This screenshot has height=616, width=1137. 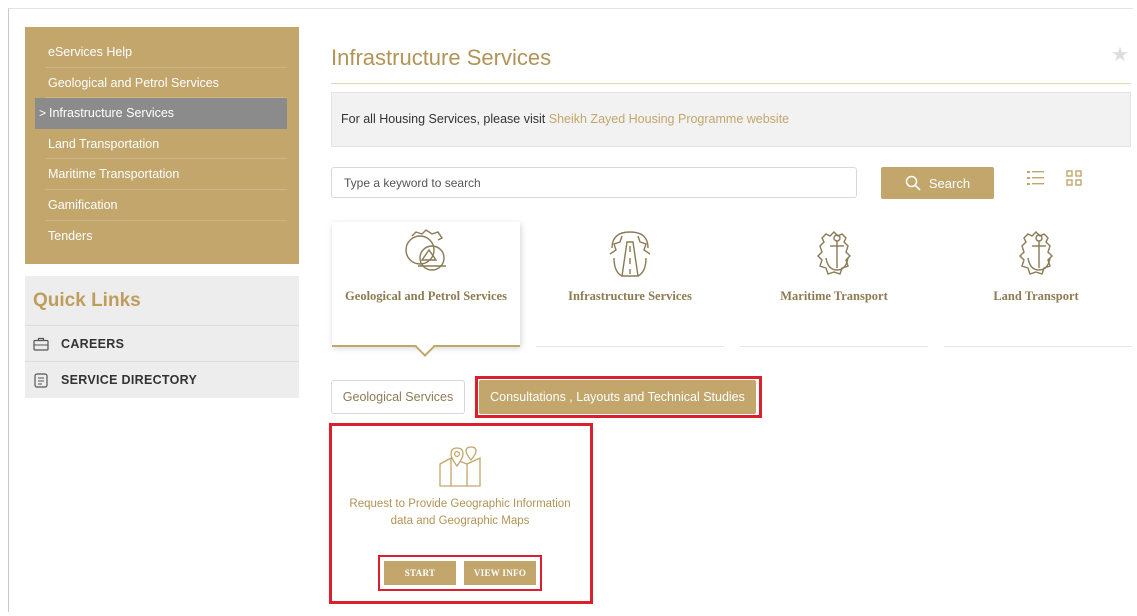 I want to click on tab-geological-services: Geological Services, so click(x=398, y=397).